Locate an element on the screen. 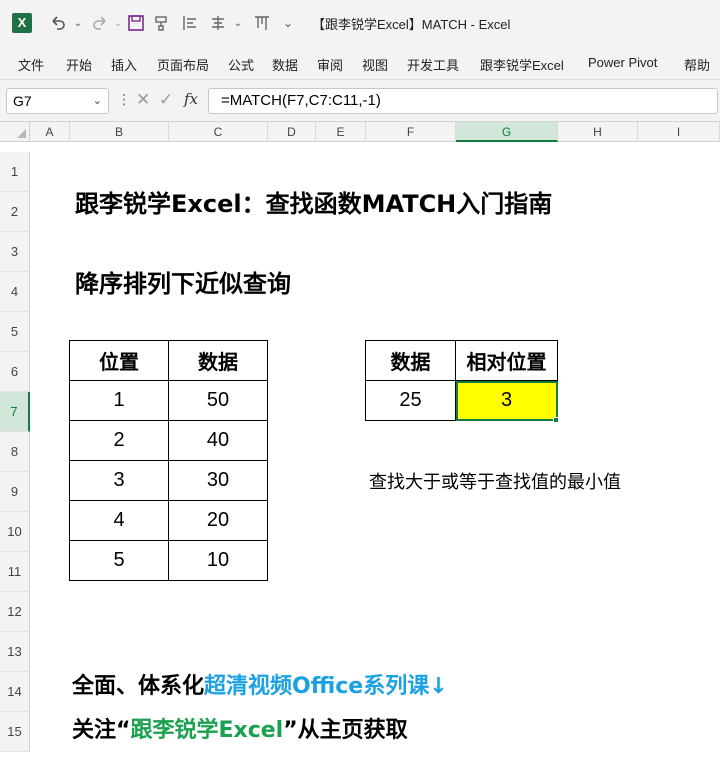  row-header-active: 7 is located at coordinates (15, 412).